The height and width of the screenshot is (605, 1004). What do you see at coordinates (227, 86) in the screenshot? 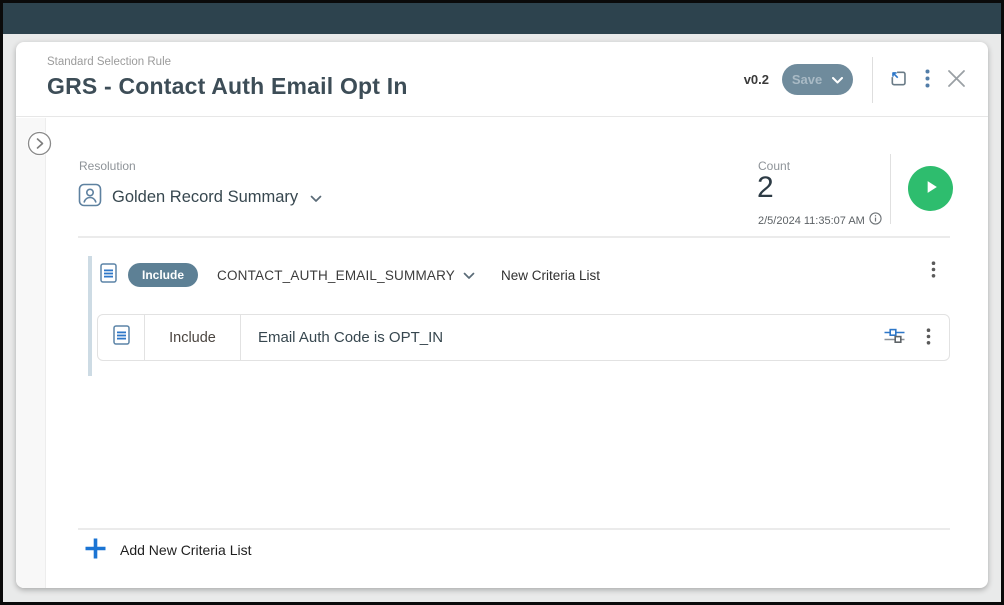
I see `page-title: GRS - Contact Auth Email Opt In` at bounding box center [227, 86].